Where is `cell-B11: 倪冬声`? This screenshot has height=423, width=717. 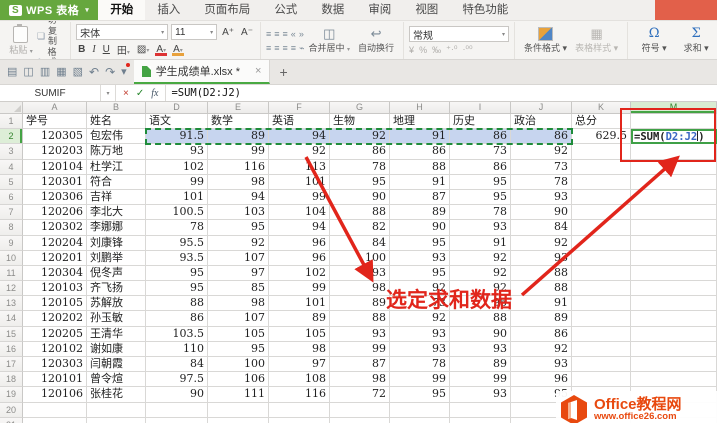
cell-B11: 倪冬声 is located at coordinates (116, 273).